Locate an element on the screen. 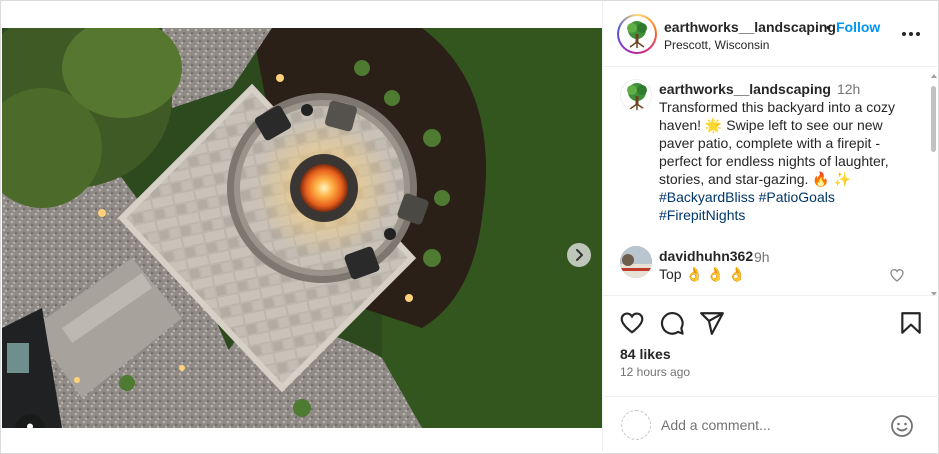  caption-avatar is located at coordinates (636, 95).